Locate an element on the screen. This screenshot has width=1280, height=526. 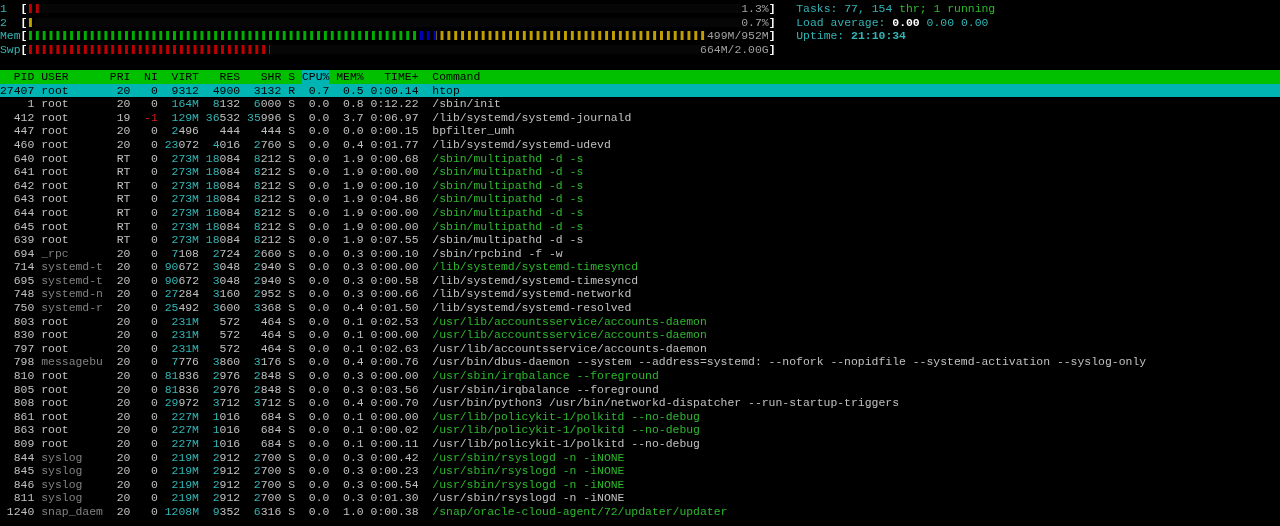
process-resident-memory: 4900 is located at coordinates (226, 90).